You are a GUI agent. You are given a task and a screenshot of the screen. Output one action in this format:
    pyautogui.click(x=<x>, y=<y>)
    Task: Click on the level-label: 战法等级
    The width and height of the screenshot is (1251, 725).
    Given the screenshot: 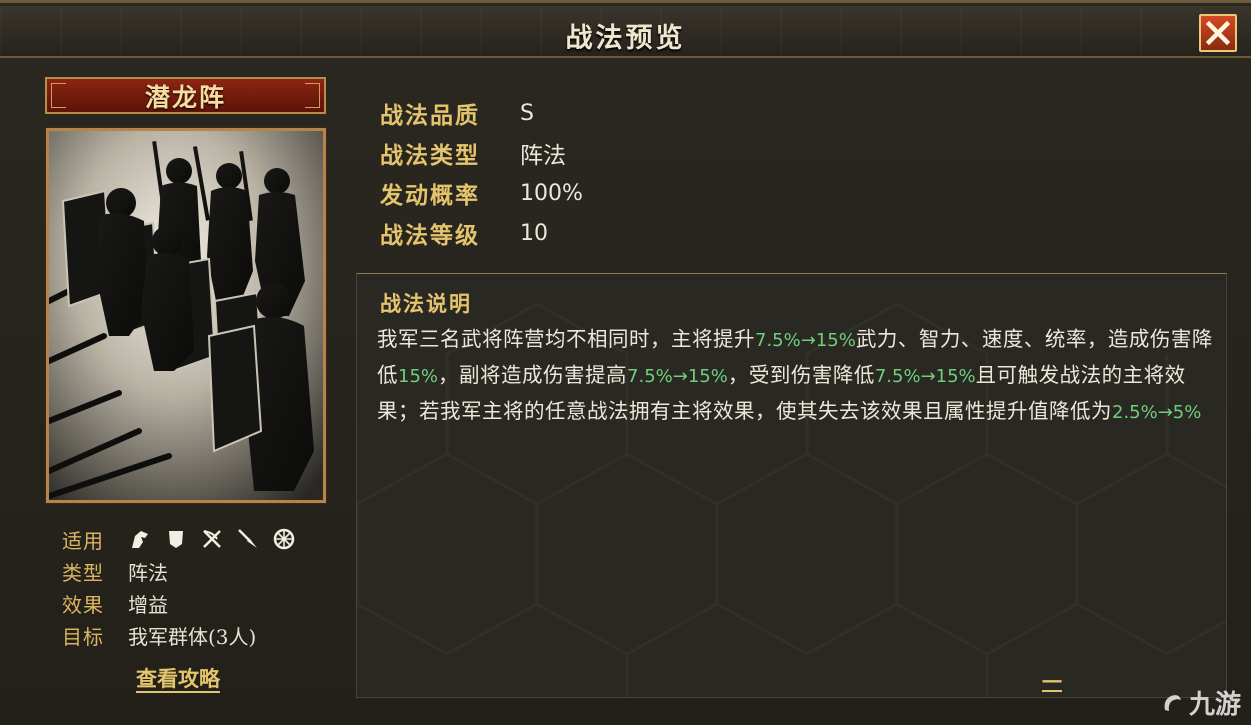 What is the action you would take?
    pyautogui.click(x=430, y=235)
    